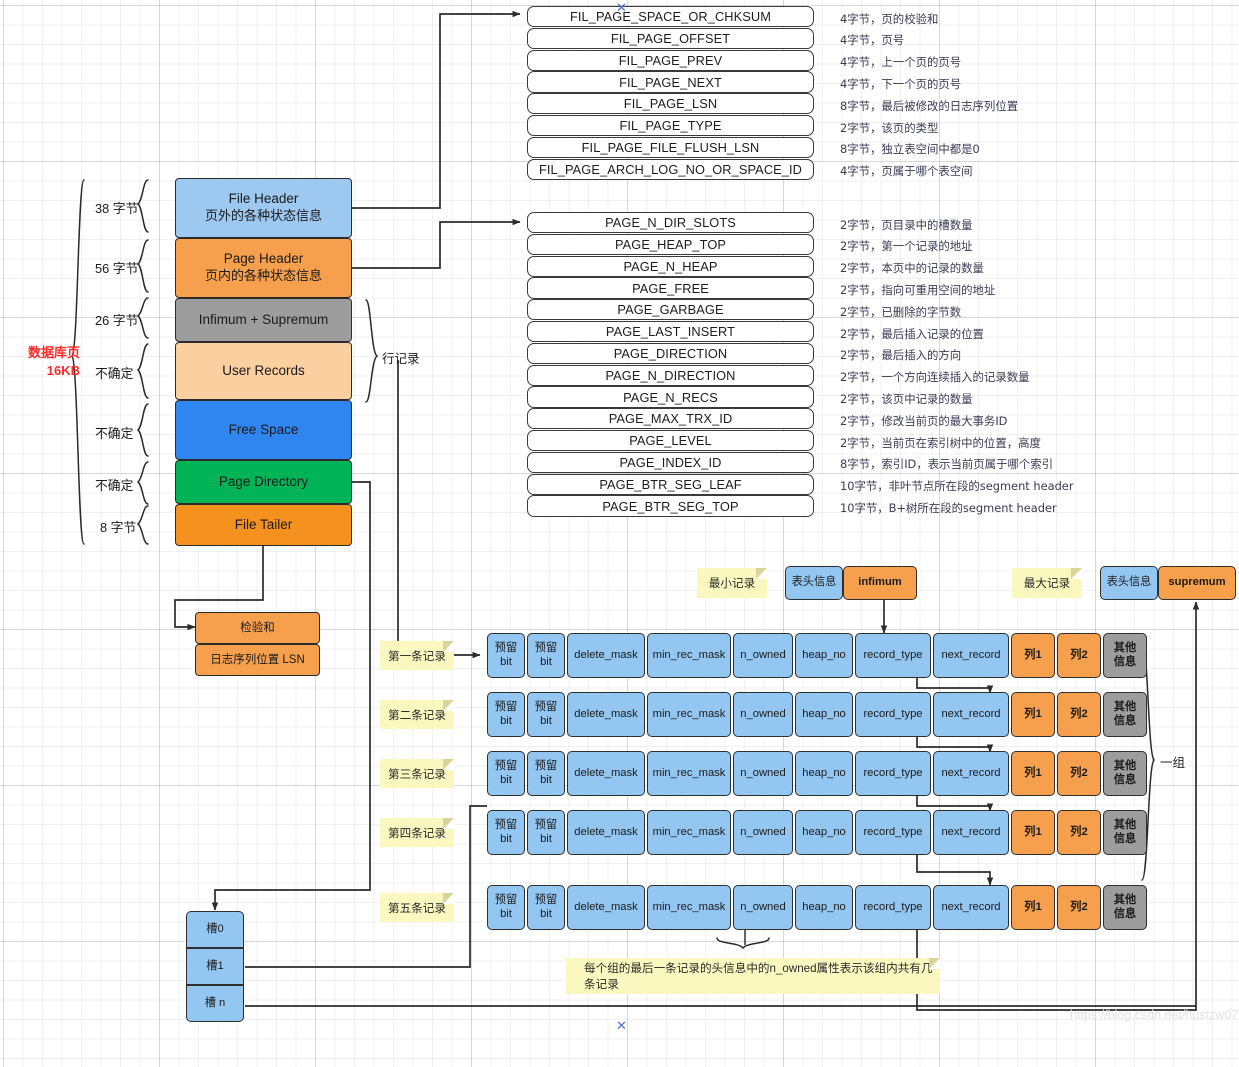 The width and height of the screenshot is (1239, 1067). Describe the element at coordinates (506, 832) in the screenshot. I see `record-3-cell-0: 预留 bit` at that location.